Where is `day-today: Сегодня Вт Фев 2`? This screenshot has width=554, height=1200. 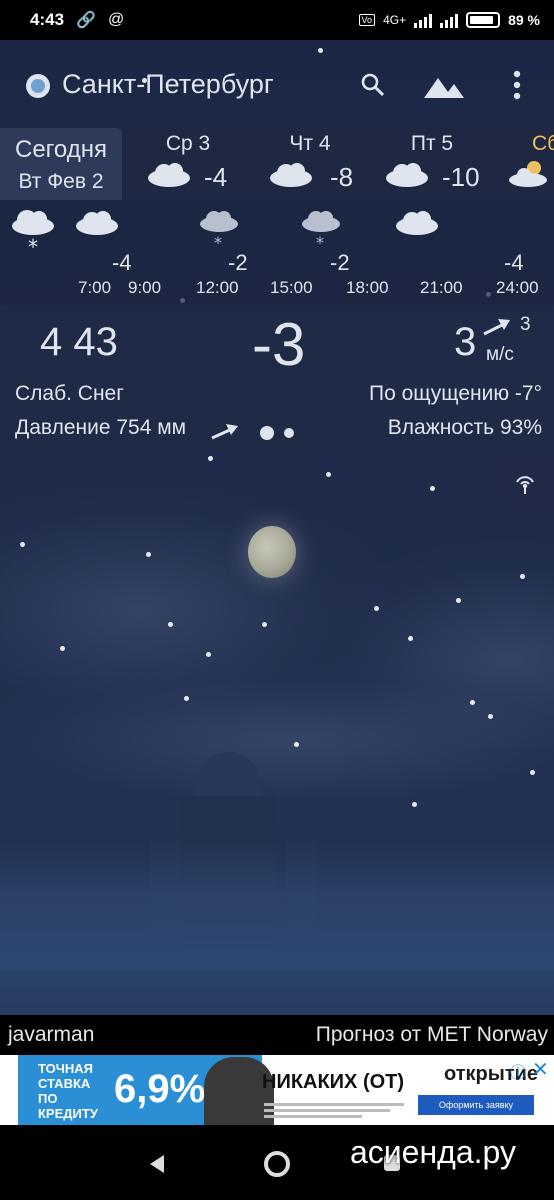
day-today: Сегодня Вт Фев 2 is located at coordinates (61, 164).